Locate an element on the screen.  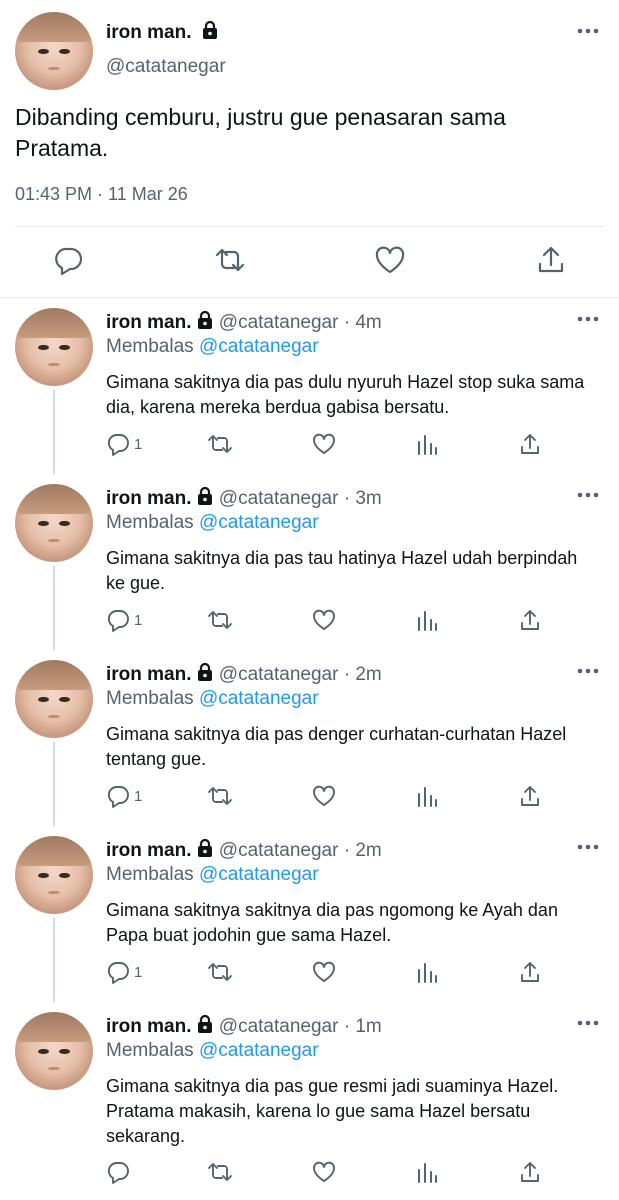
reply-button is located at coordinates (120, 1172).